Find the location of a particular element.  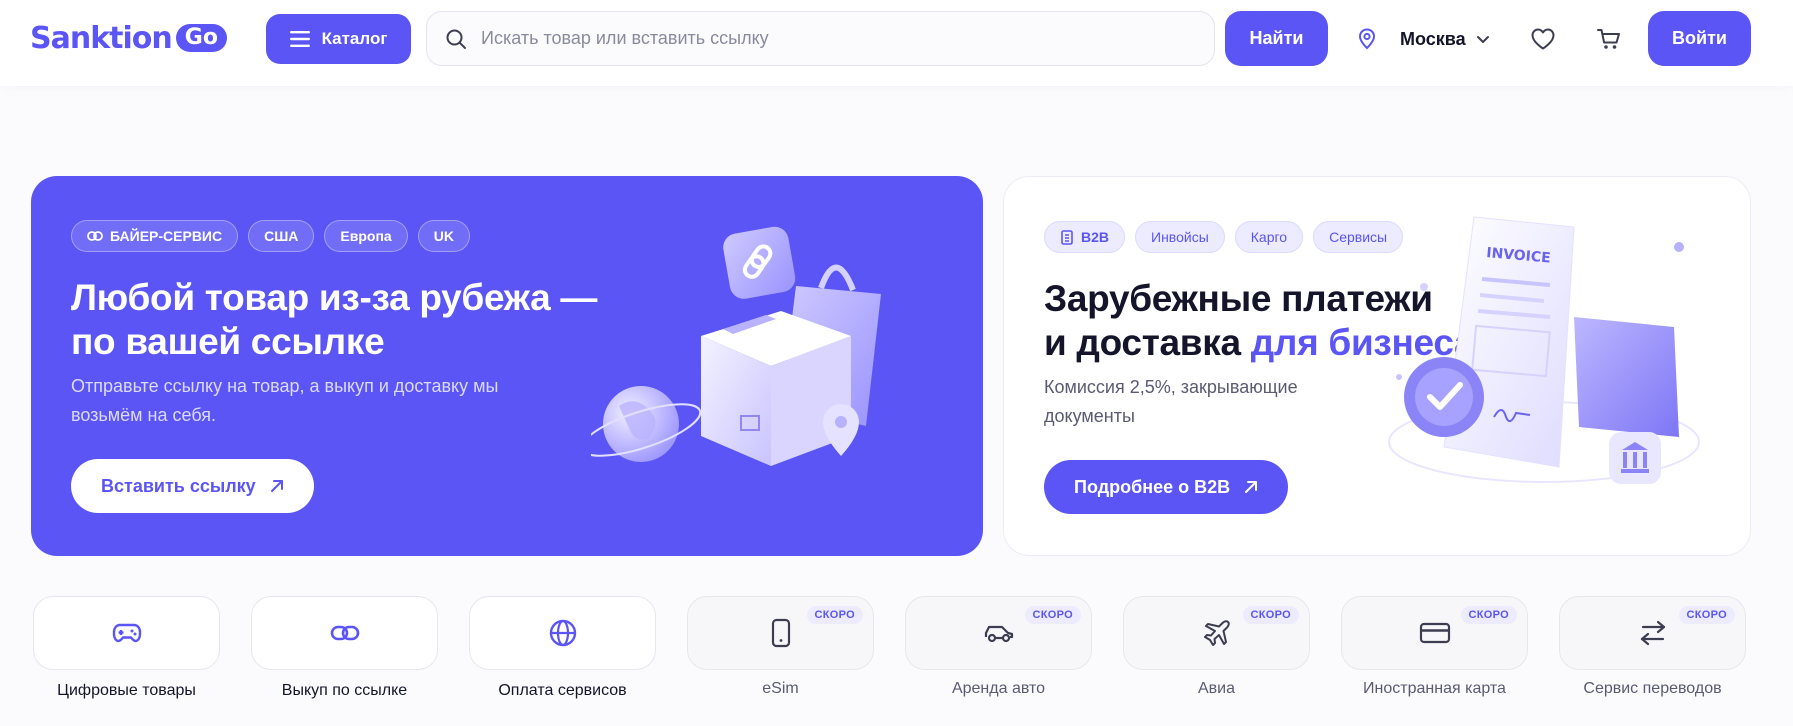

invoice-illustration: INVOICE is located at coordinates (1544, 350).